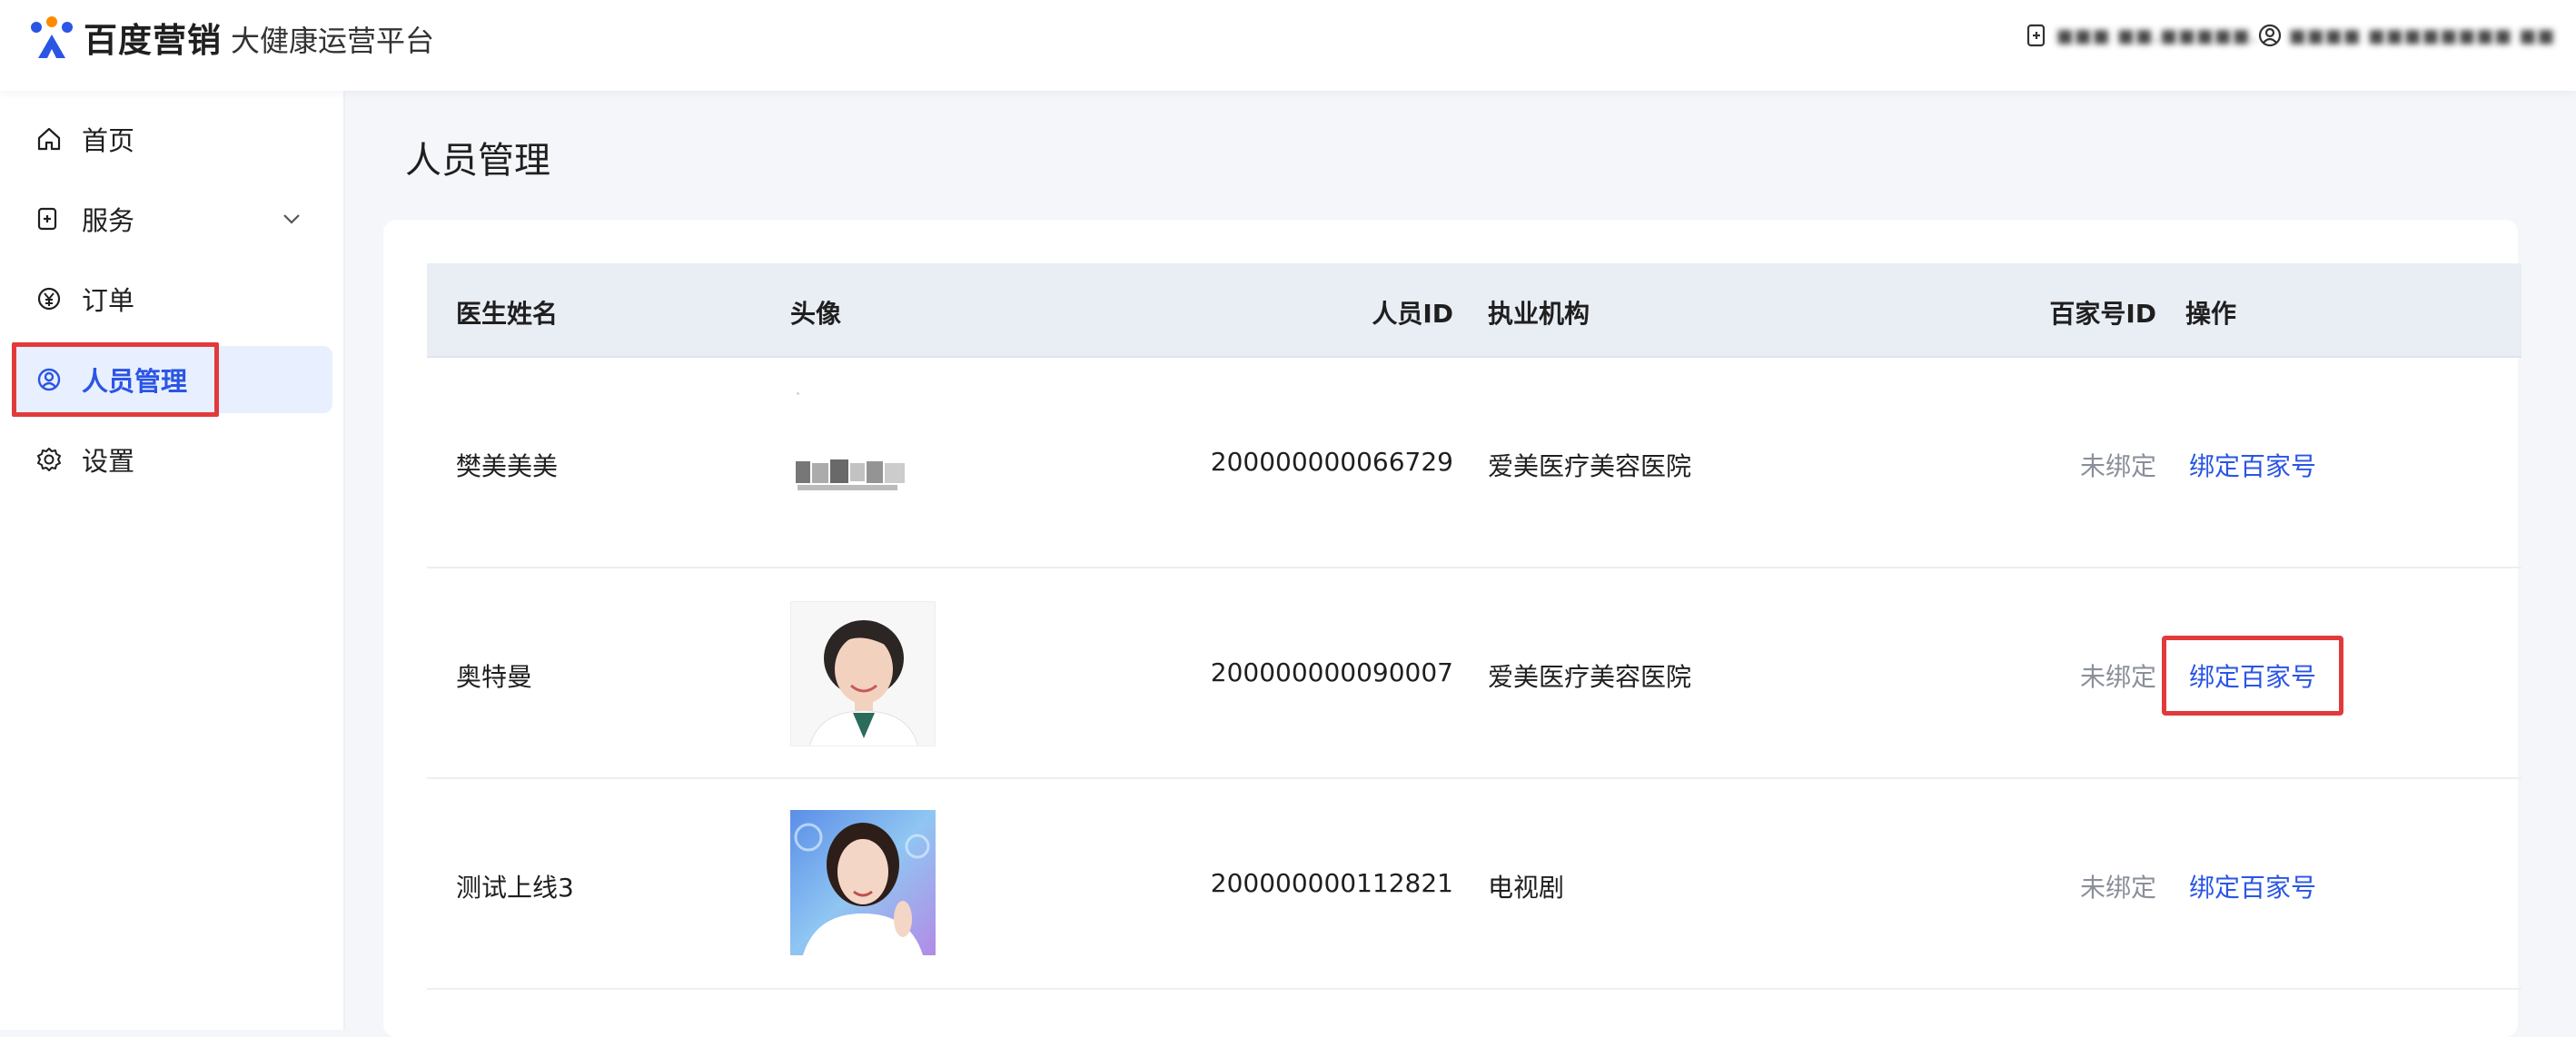 Image resolution: width=2576 pixels, height=1037 pixels. I want to click on staff-id: 200000000090007, so click(1331, 672).